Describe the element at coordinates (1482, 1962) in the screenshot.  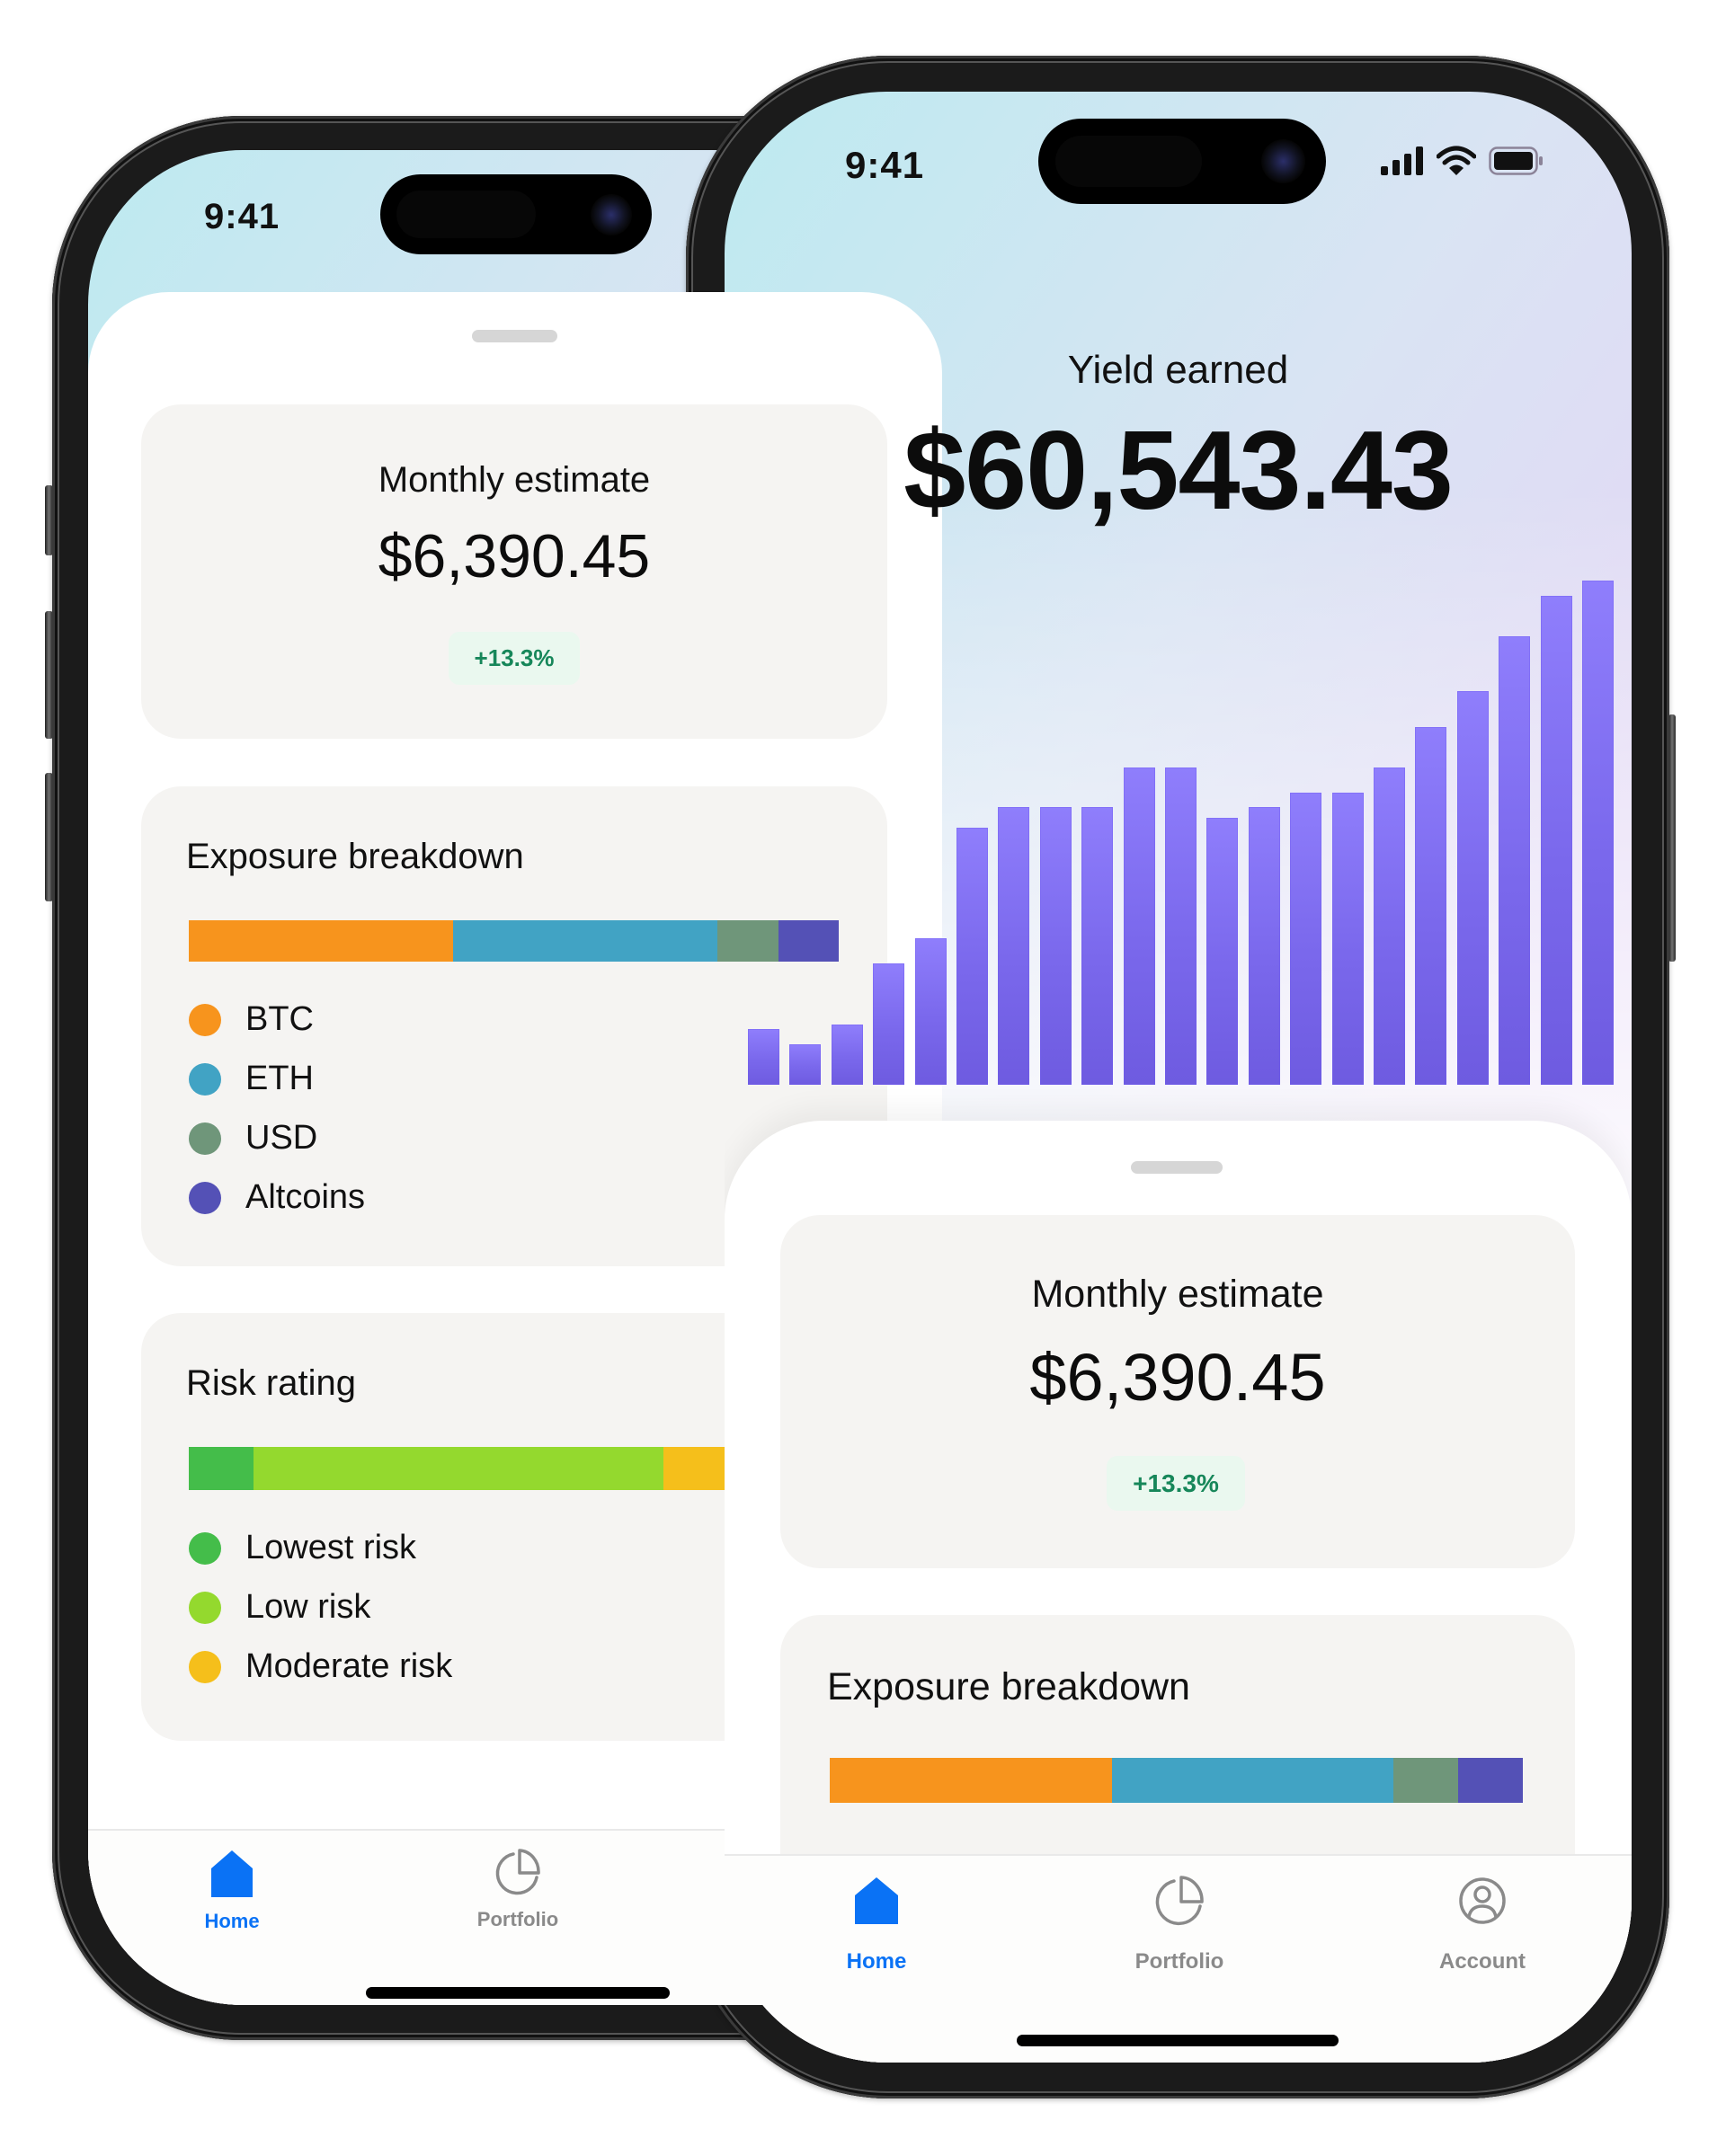
I see `tab-account-label: Account` at that location.